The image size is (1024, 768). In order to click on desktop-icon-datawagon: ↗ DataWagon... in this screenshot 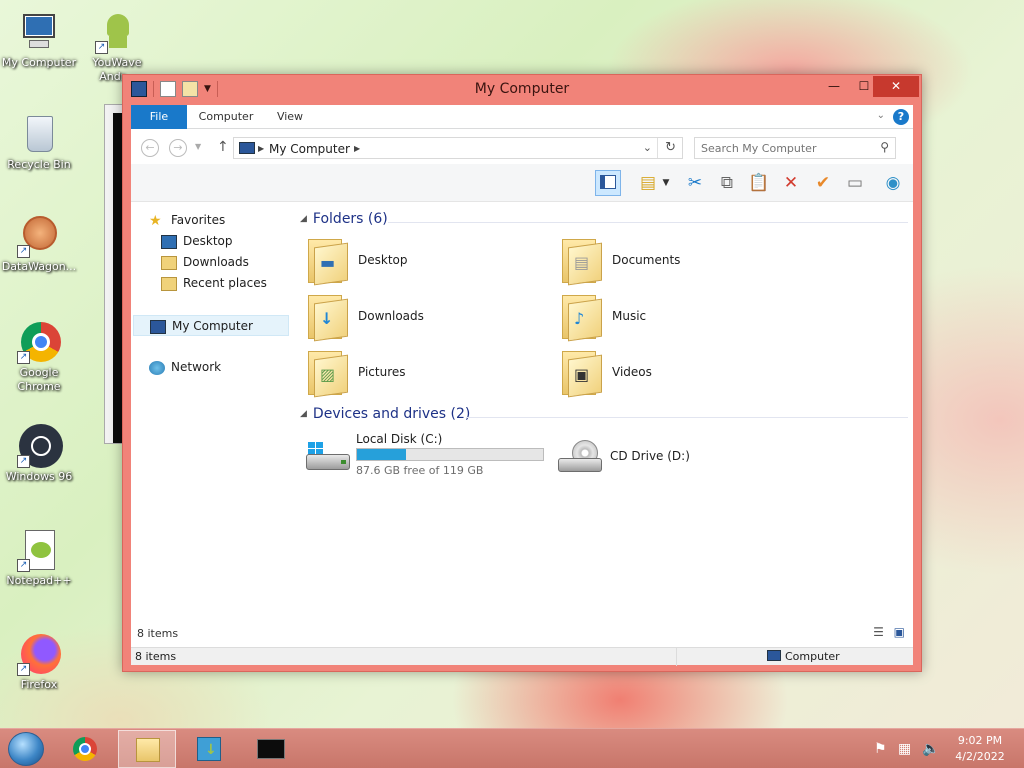, I will do `click(39, 244)`.